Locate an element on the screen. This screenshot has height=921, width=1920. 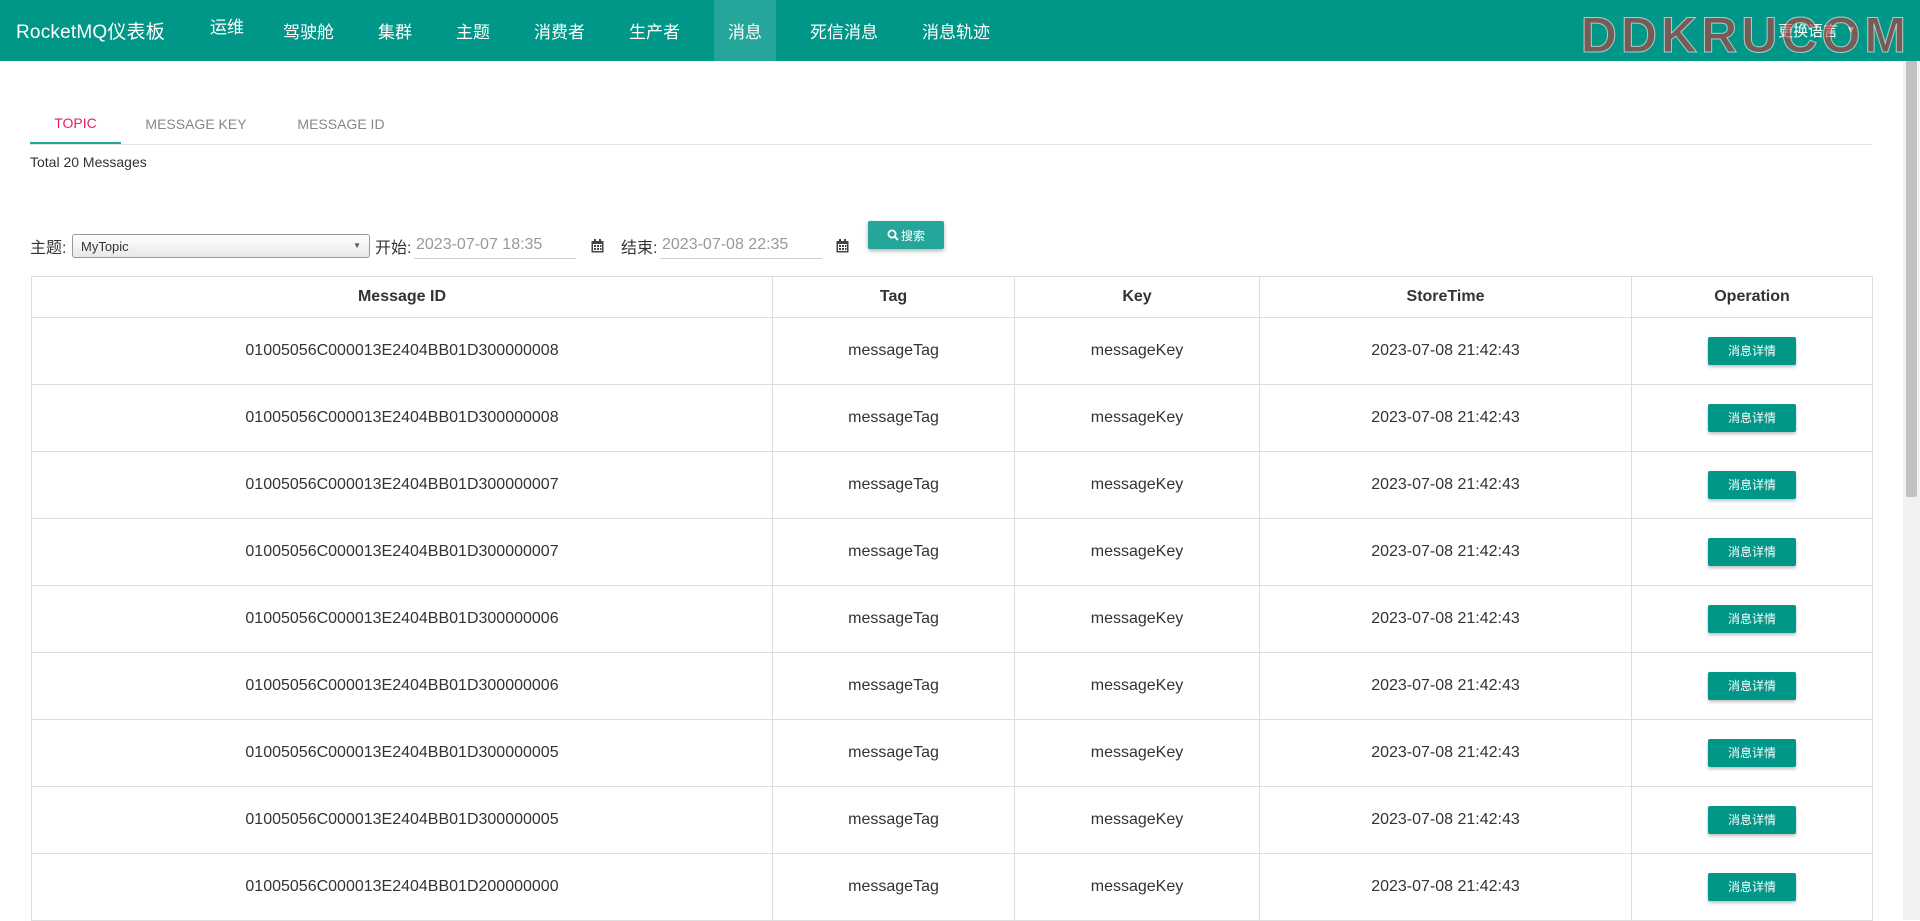
dropdown-arrow-icon: ▼ is located at coordinates (357, 245).